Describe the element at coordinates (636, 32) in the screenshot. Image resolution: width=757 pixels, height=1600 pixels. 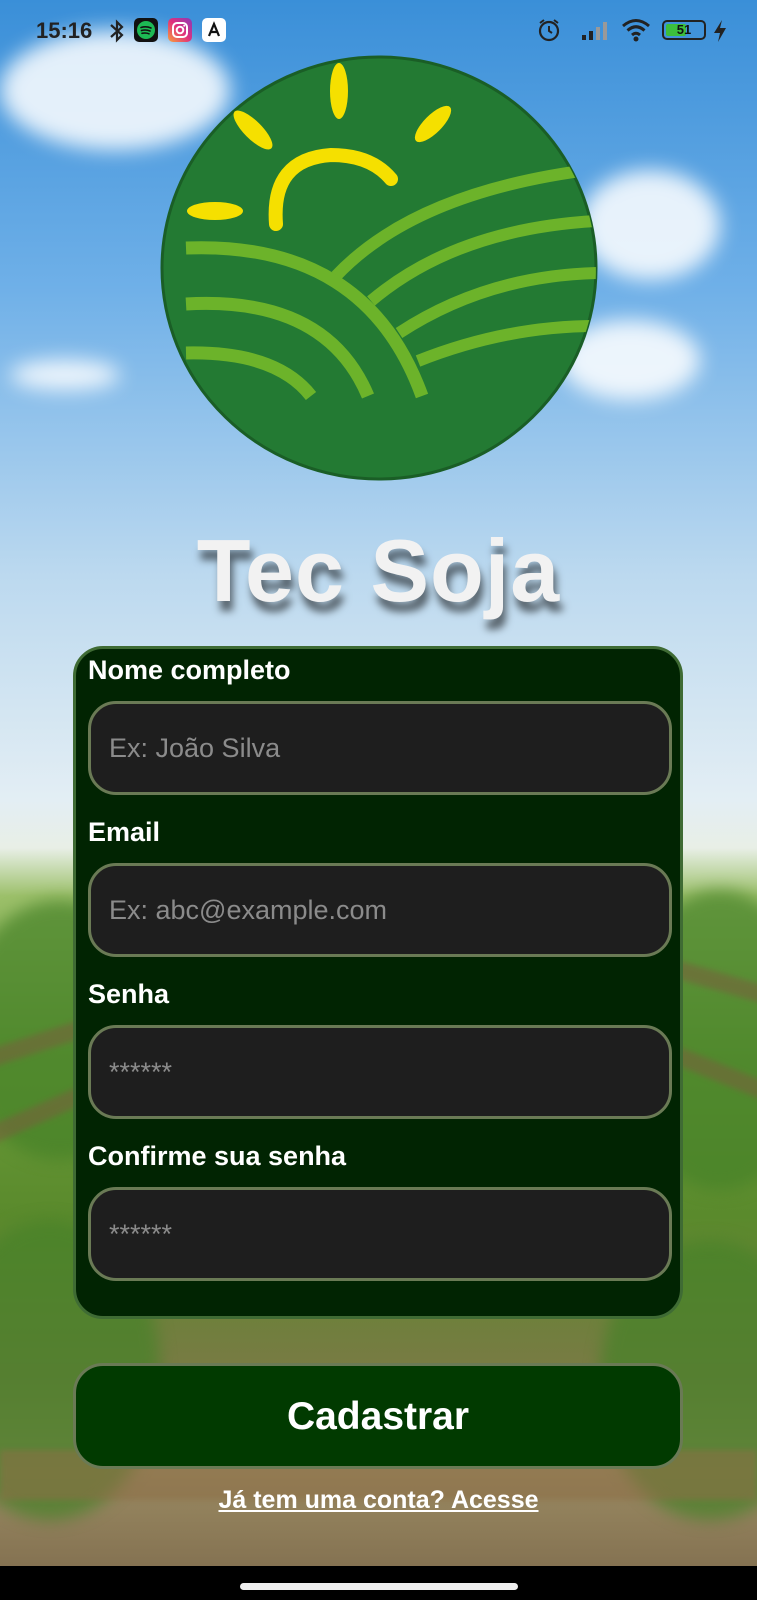
I see `wifi-icon` at that location.